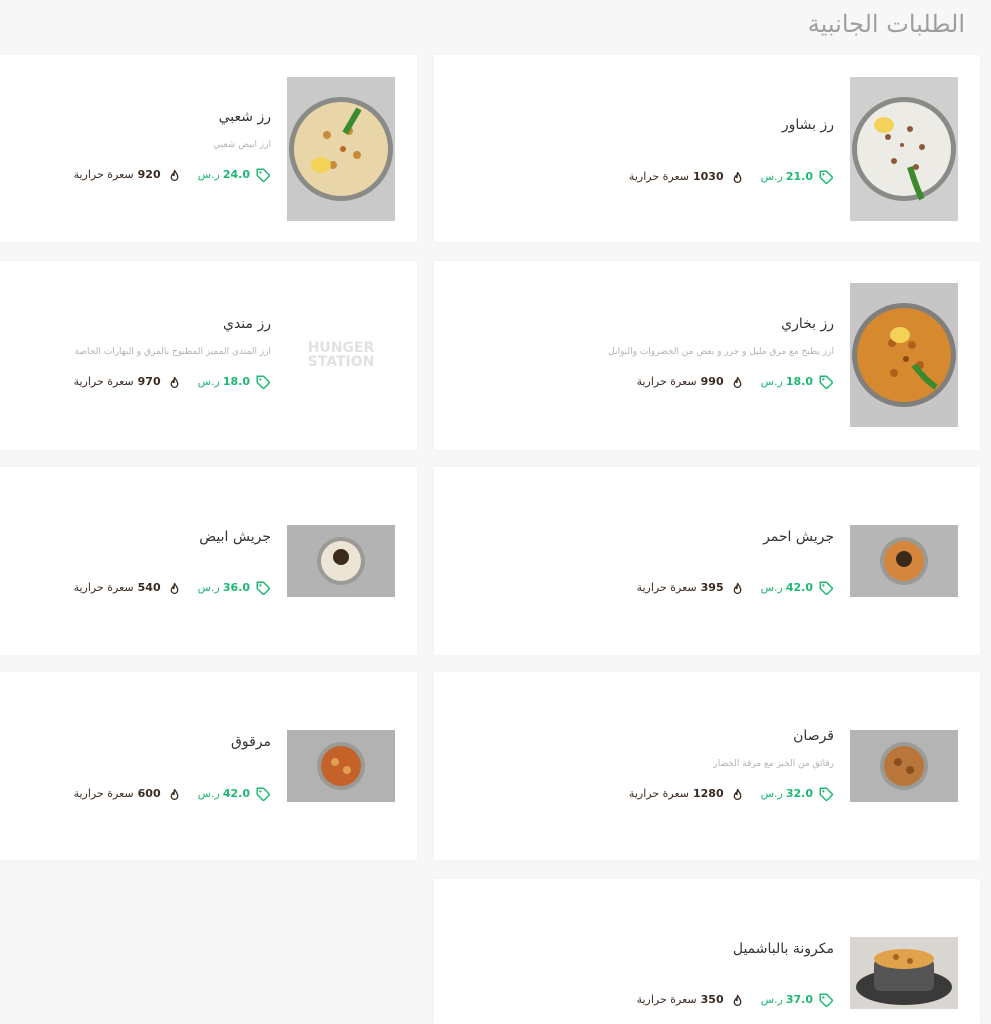 The width and height of the screenshot is (991, 1024). I want to click on item-meta: 21.0 ر.س 1030 سعرة حرارية, so click(644, 177).